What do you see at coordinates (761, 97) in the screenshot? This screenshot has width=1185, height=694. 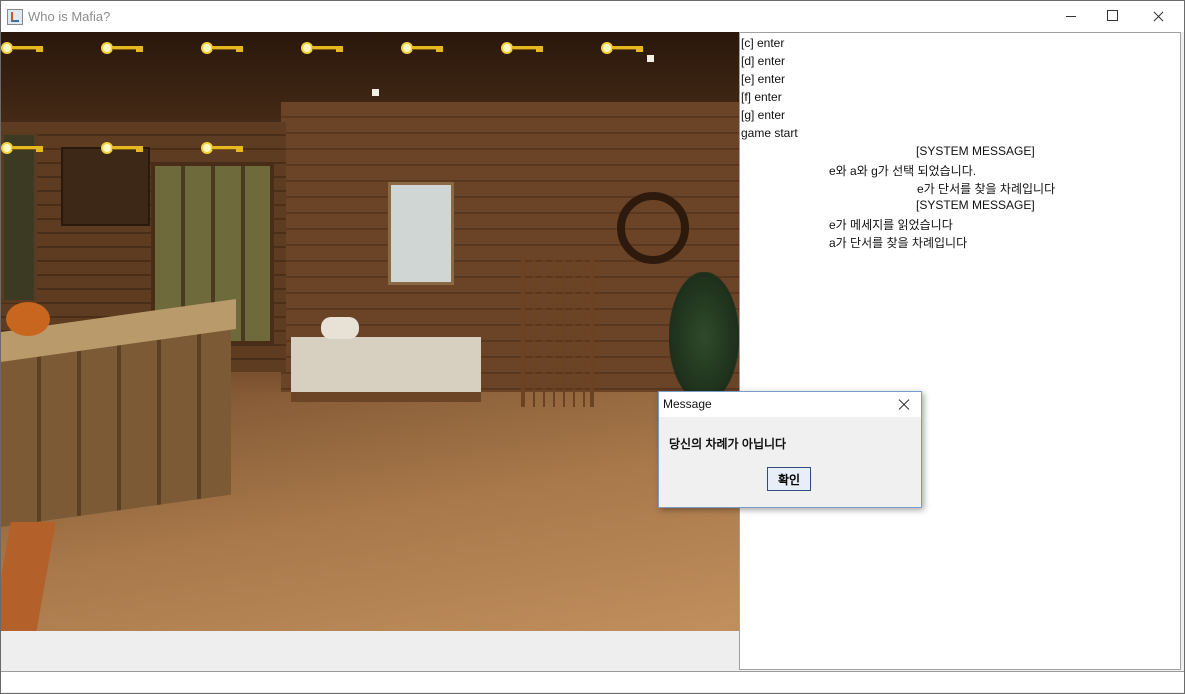 I see `chat-line: [f] enter` at bounding box center [761, 97].